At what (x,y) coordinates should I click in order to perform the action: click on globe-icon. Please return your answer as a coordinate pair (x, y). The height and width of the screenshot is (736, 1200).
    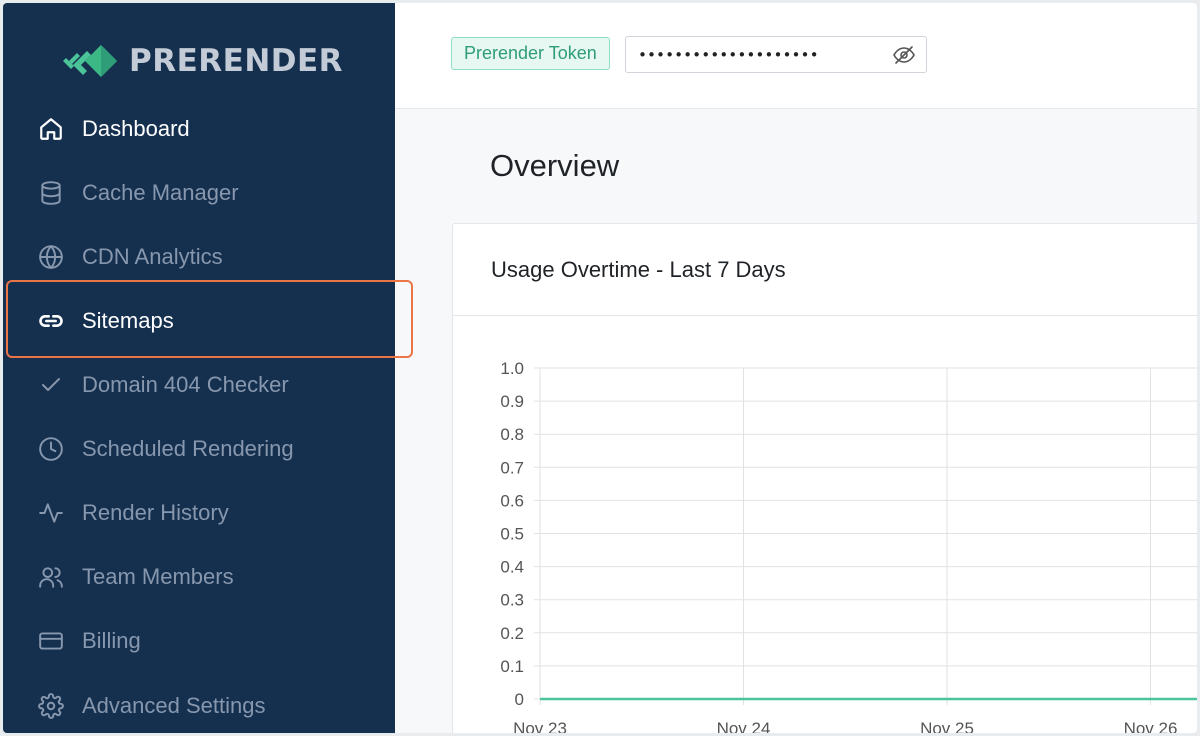
    Looking at the image, I should click on (51, 257).